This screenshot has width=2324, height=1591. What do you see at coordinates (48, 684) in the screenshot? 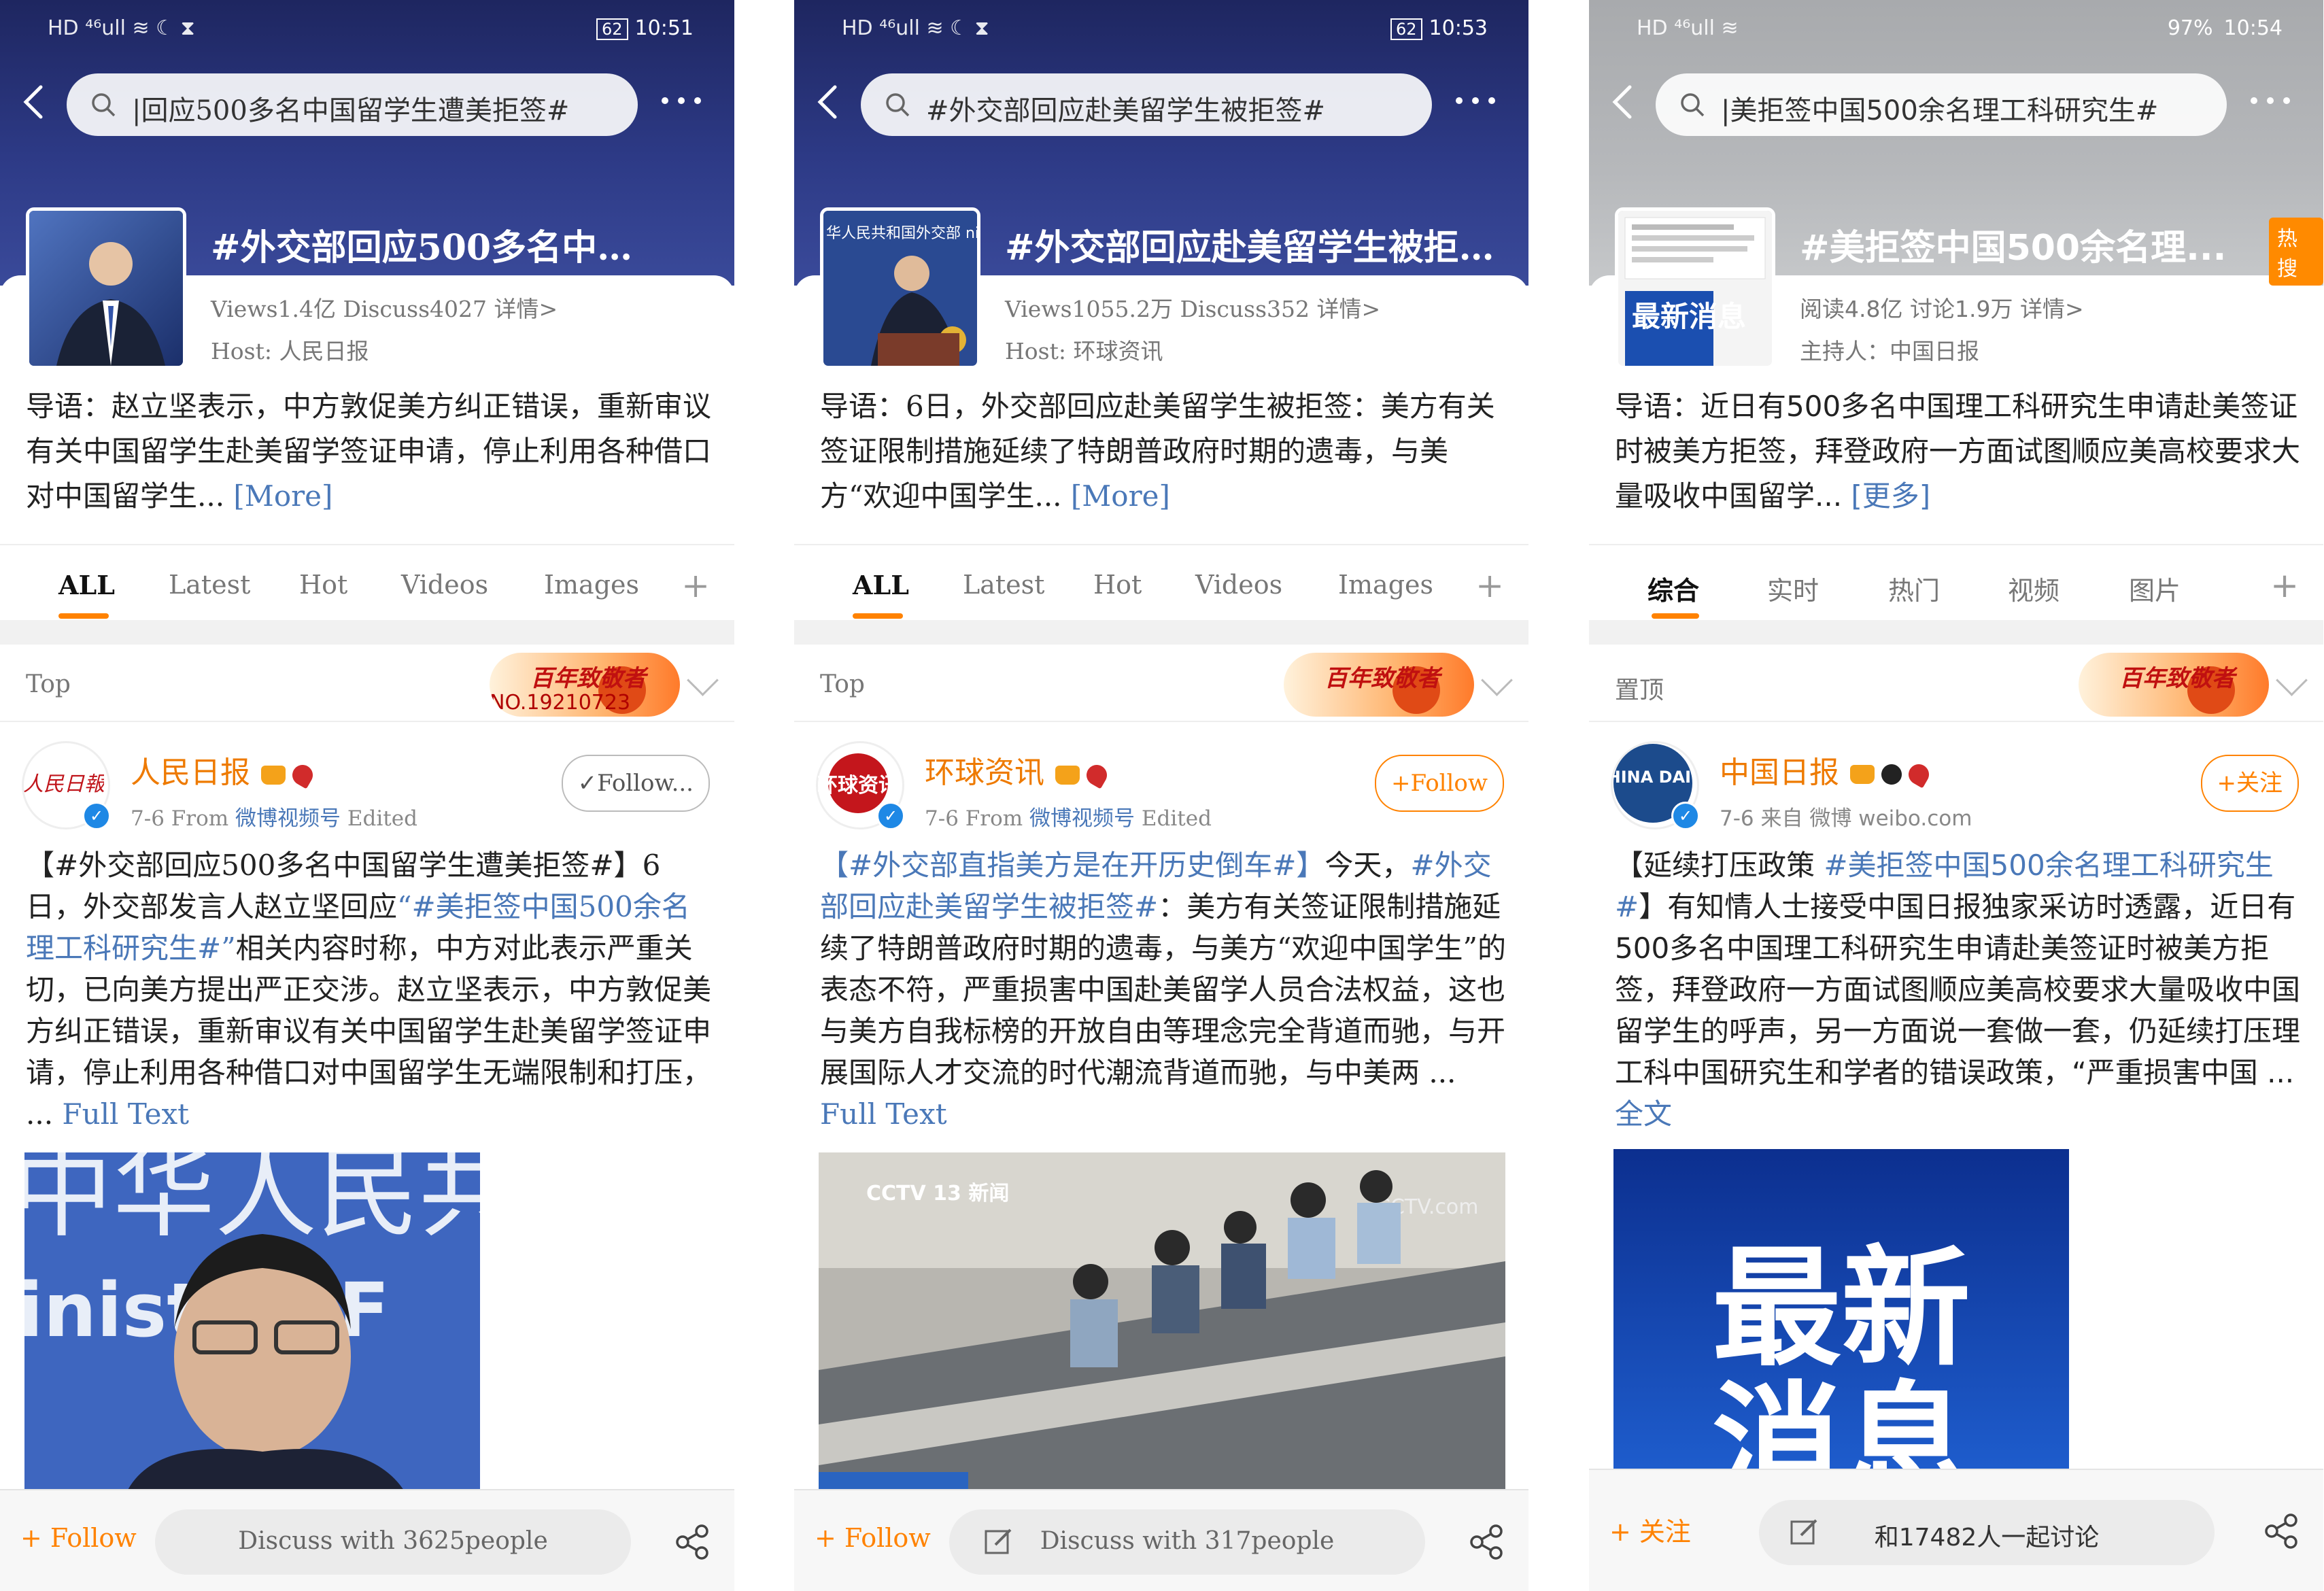
I see `pinned-label: Top` at bounding box center [48, 684].